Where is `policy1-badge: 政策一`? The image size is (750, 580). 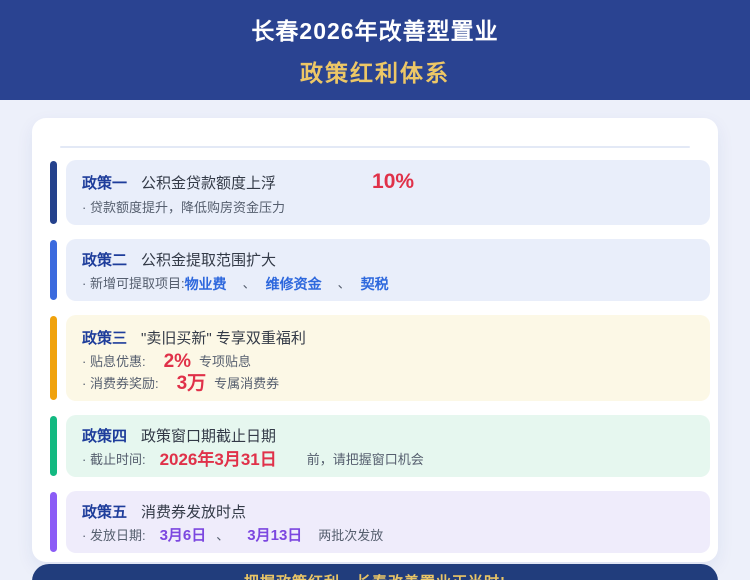
policy1-badge: 政策一 is located at coordinates (105, 183).